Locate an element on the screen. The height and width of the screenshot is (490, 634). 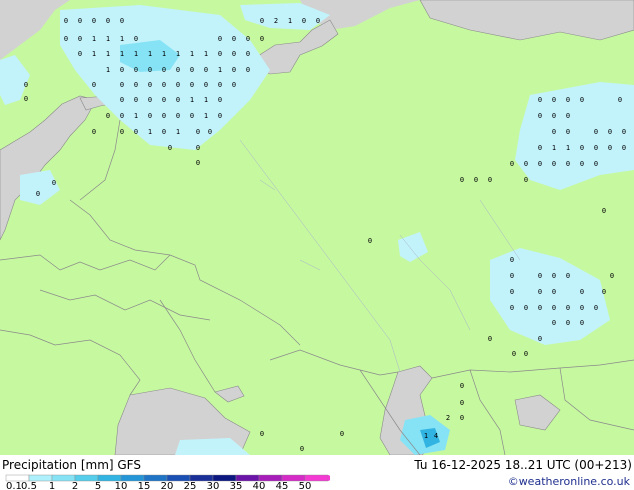
credit-link: ©weatheronline.co.uk is located at coordinates (569, 481).